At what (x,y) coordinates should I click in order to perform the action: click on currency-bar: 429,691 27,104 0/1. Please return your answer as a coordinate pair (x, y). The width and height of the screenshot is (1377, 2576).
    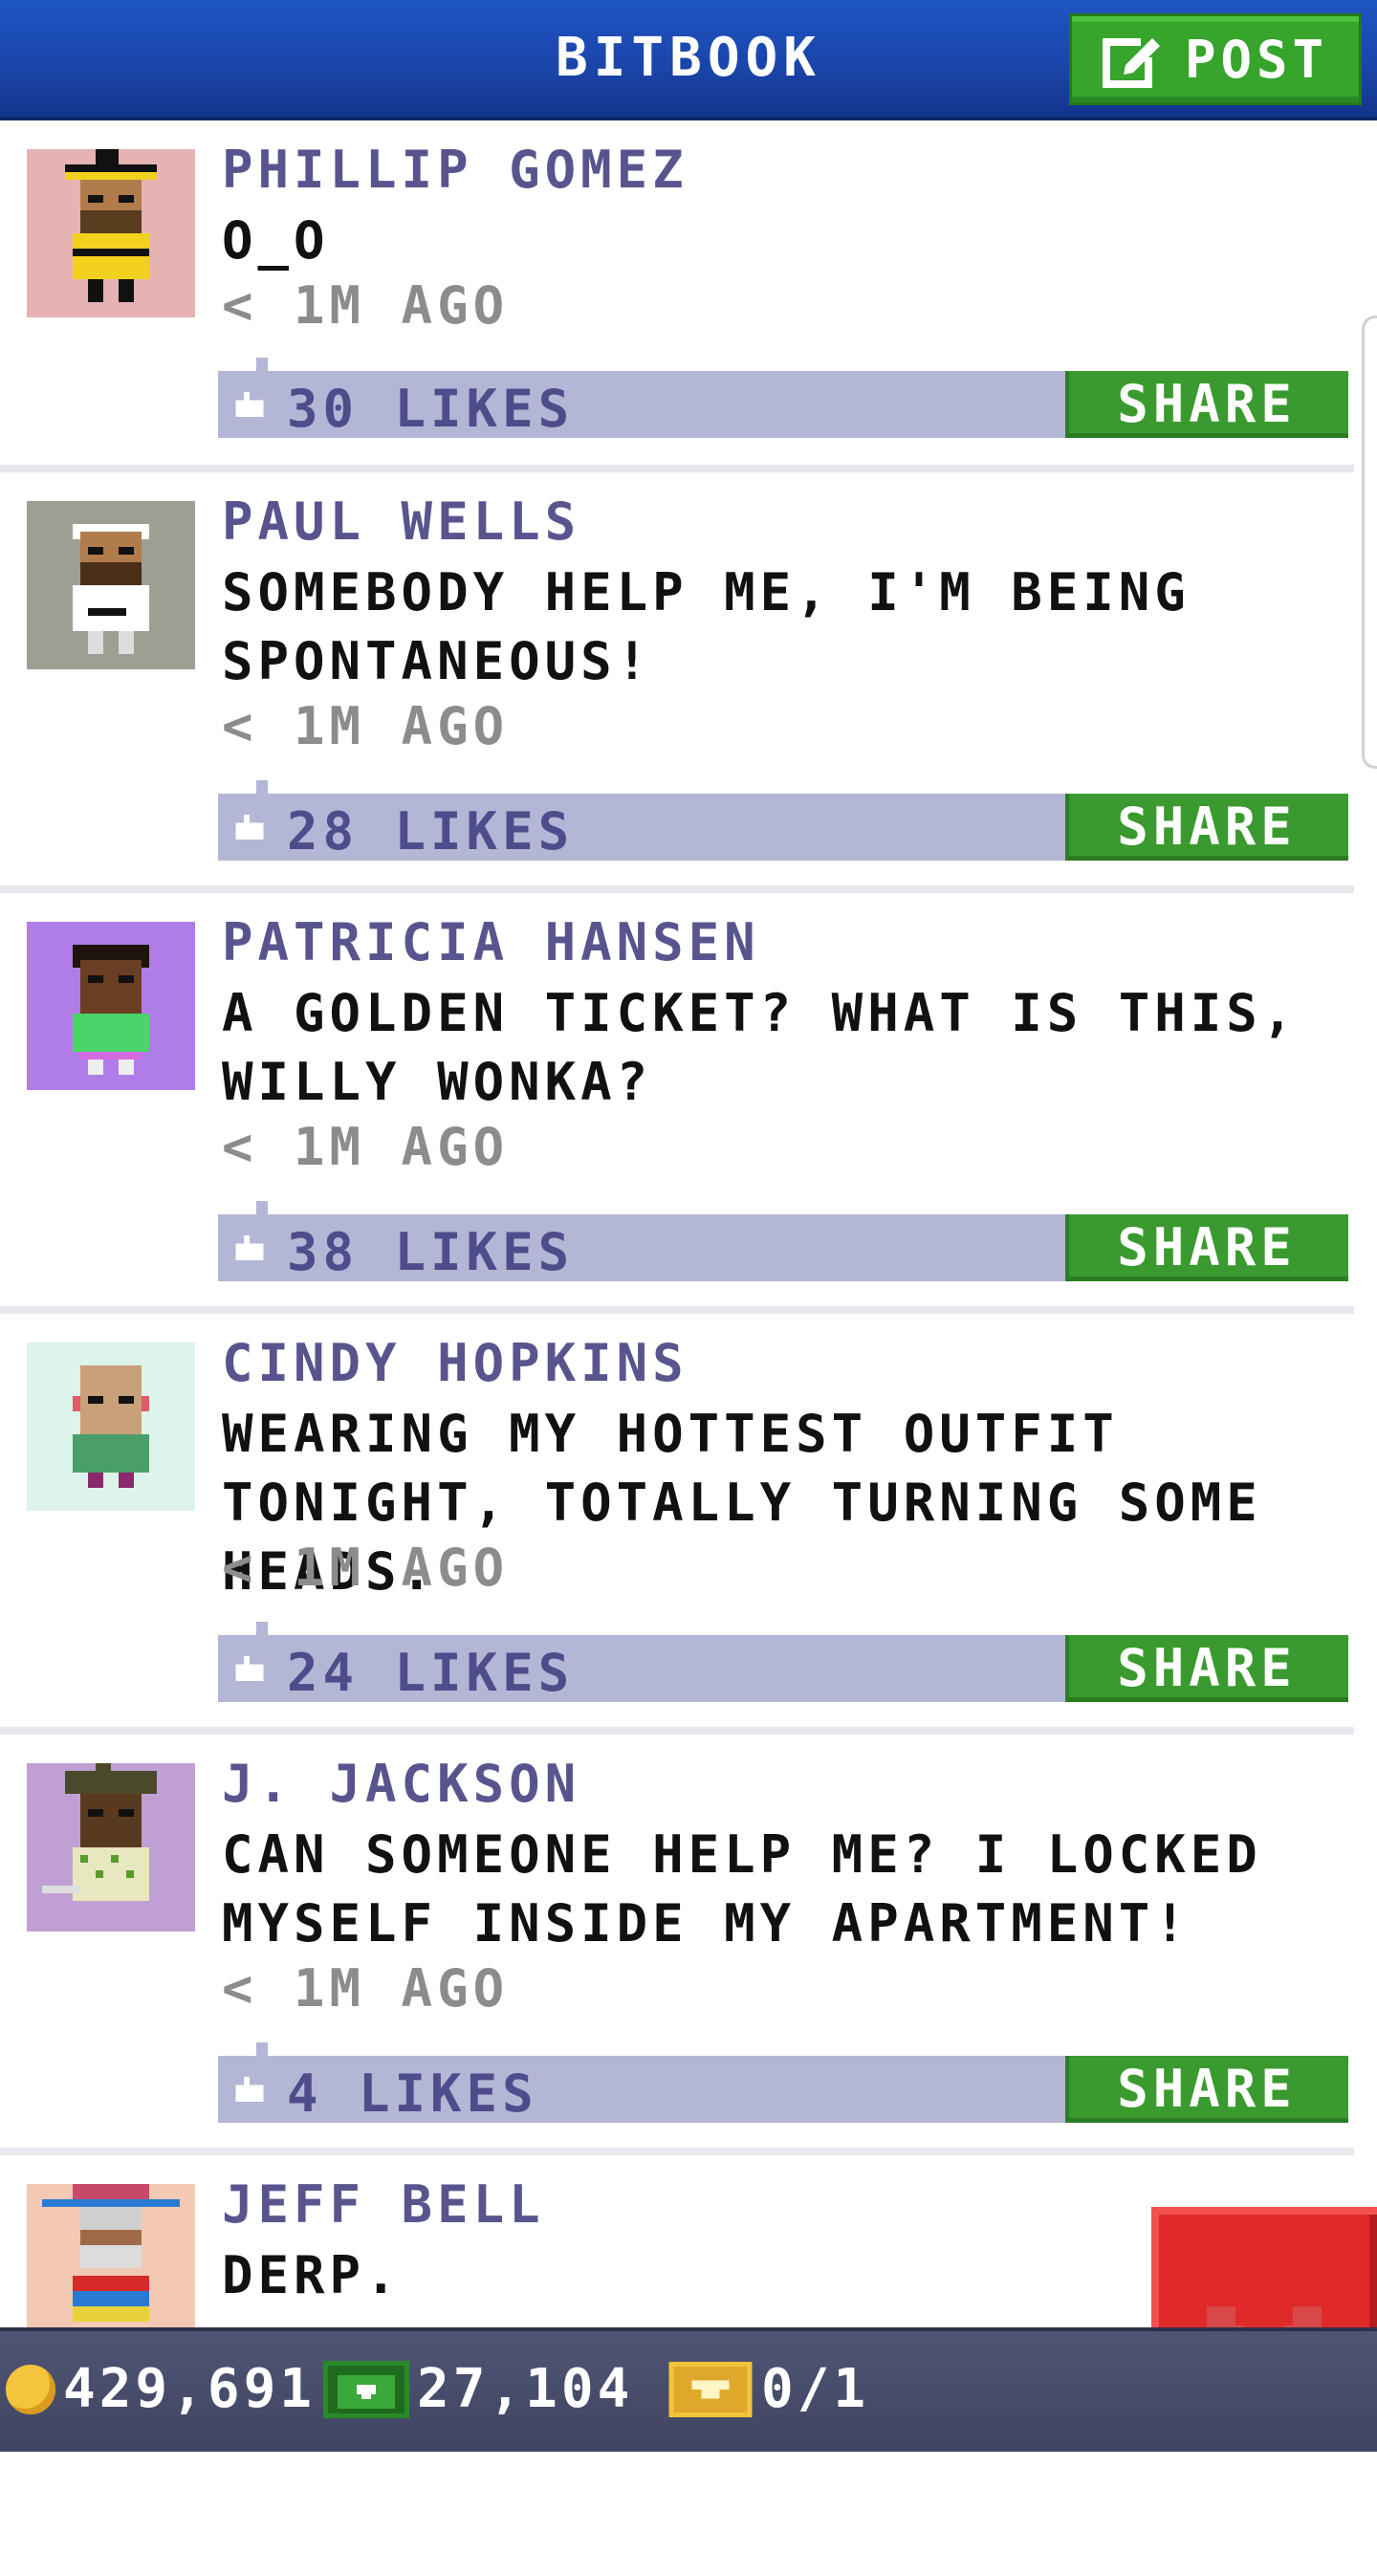
    Looking at the image, I should click on (688, 2389).